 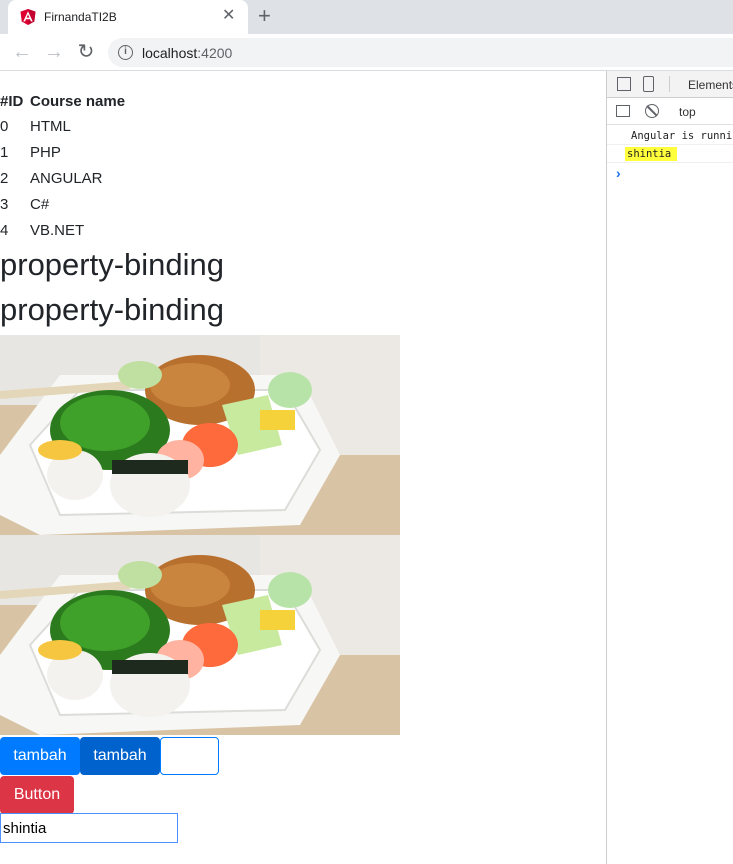 I want to click on cell-id: 2, so click(x=4, y=178).